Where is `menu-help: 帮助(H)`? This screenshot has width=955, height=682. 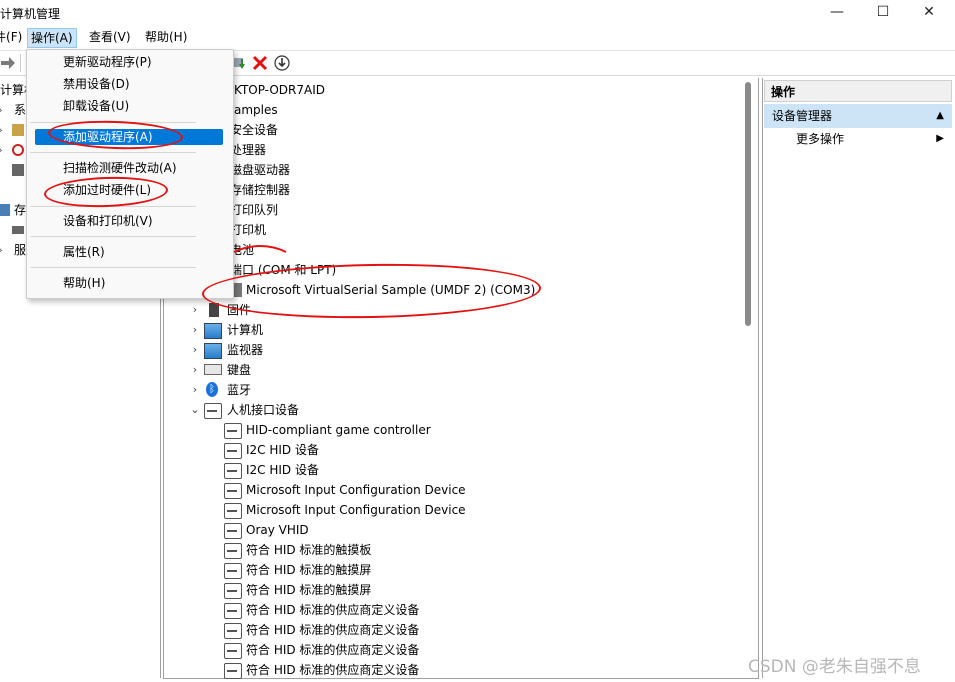
menu-help: 帮助(H) is located at coordinates (166, 37).